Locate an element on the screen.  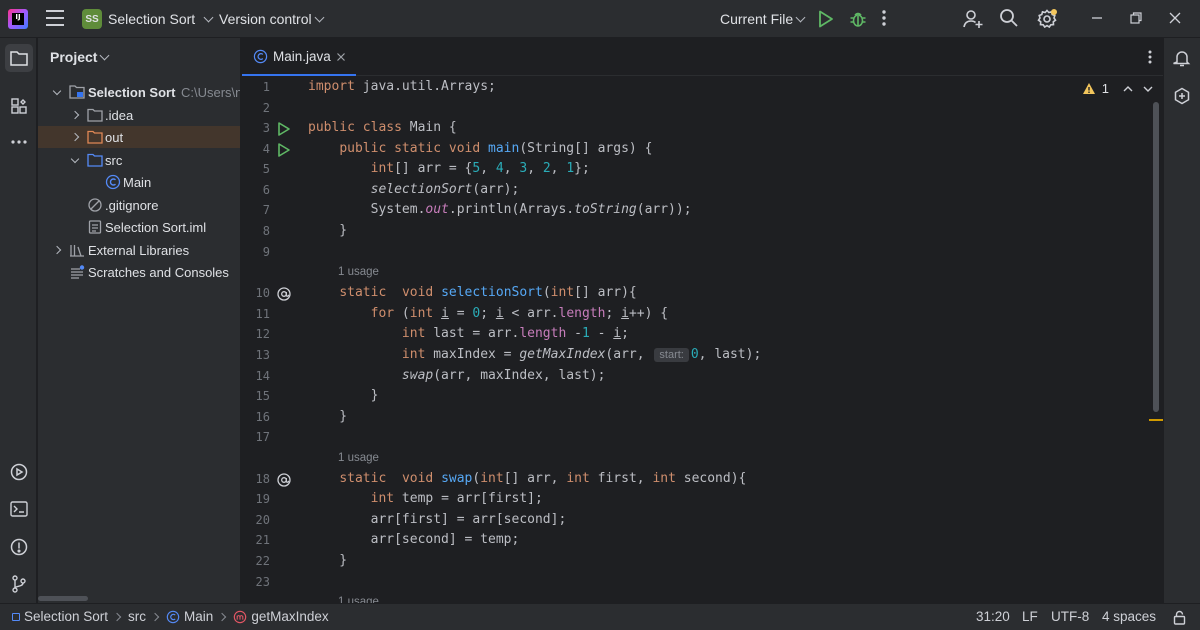
minimize-icon is located at coordinates (1097, 18).